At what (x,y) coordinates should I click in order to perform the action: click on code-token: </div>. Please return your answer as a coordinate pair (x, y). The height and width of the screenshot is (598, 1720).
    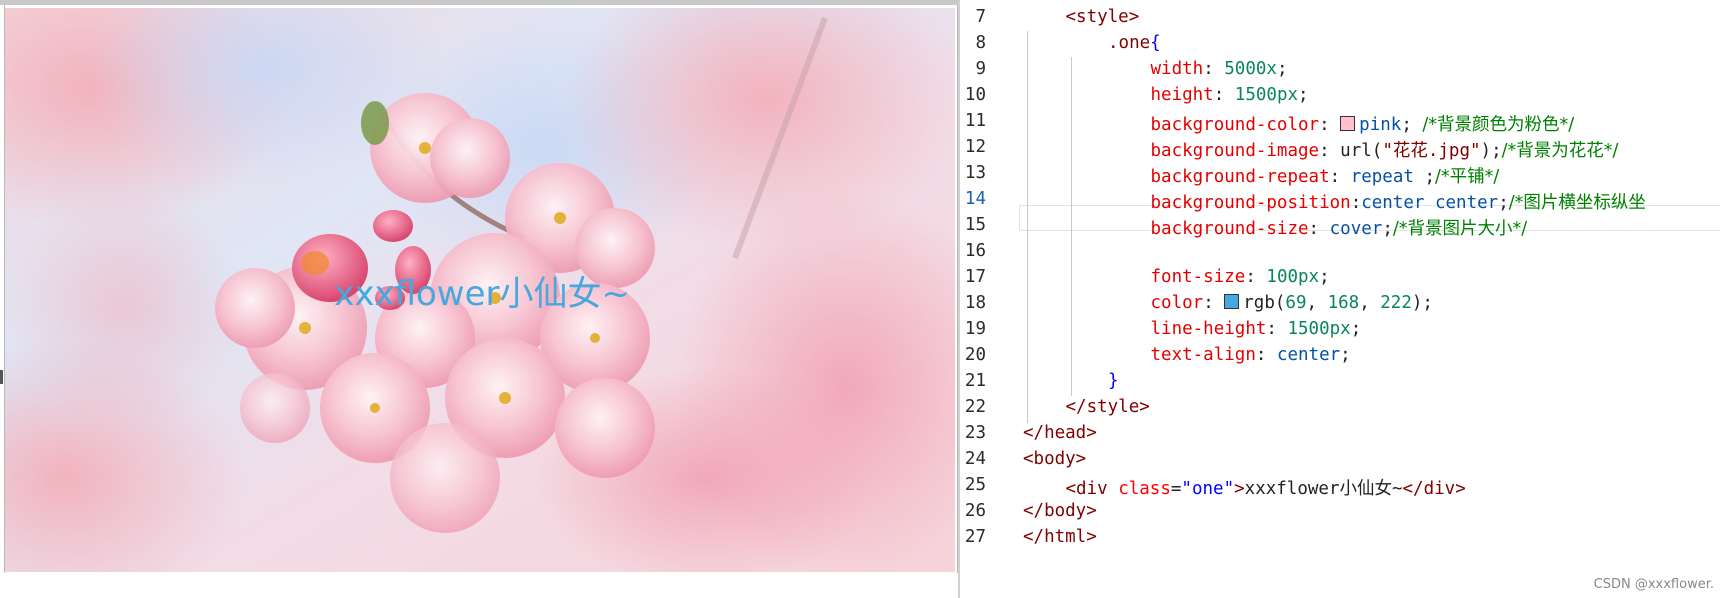
    Looking at the image, I should click on (1434, 489).